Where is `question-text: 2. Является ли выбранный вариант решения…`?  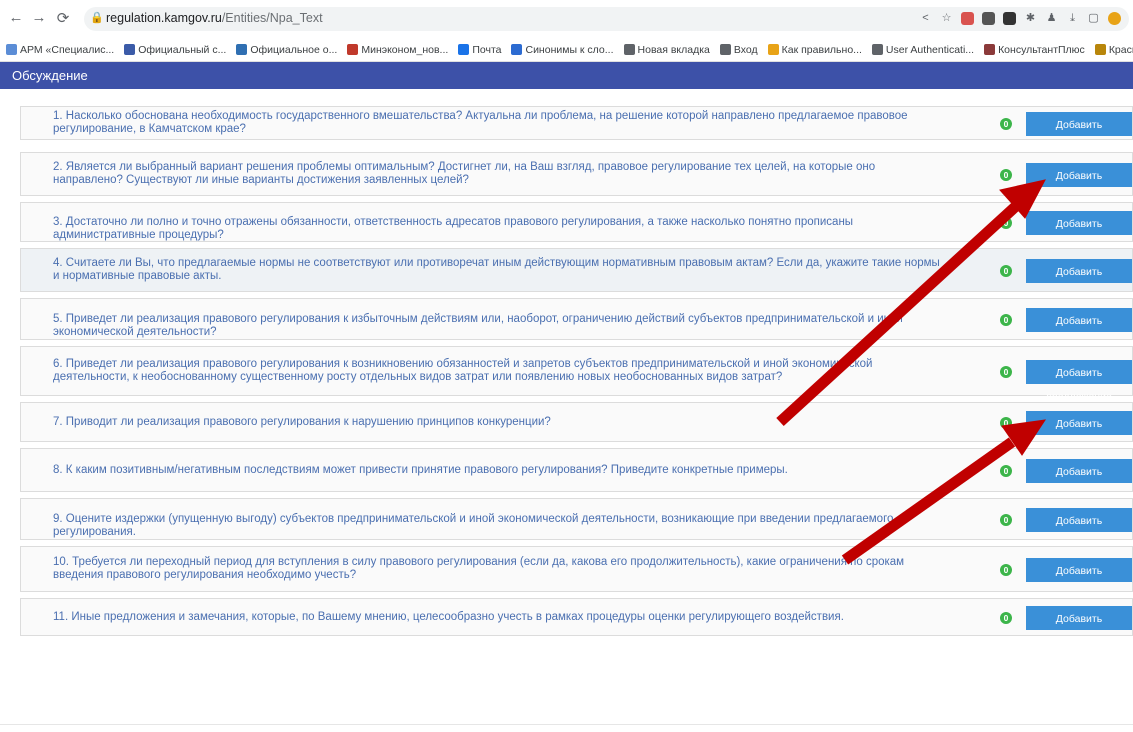
question-text: 2. Является ли выбранный вариант решения… is located at coordinates (497, 174).